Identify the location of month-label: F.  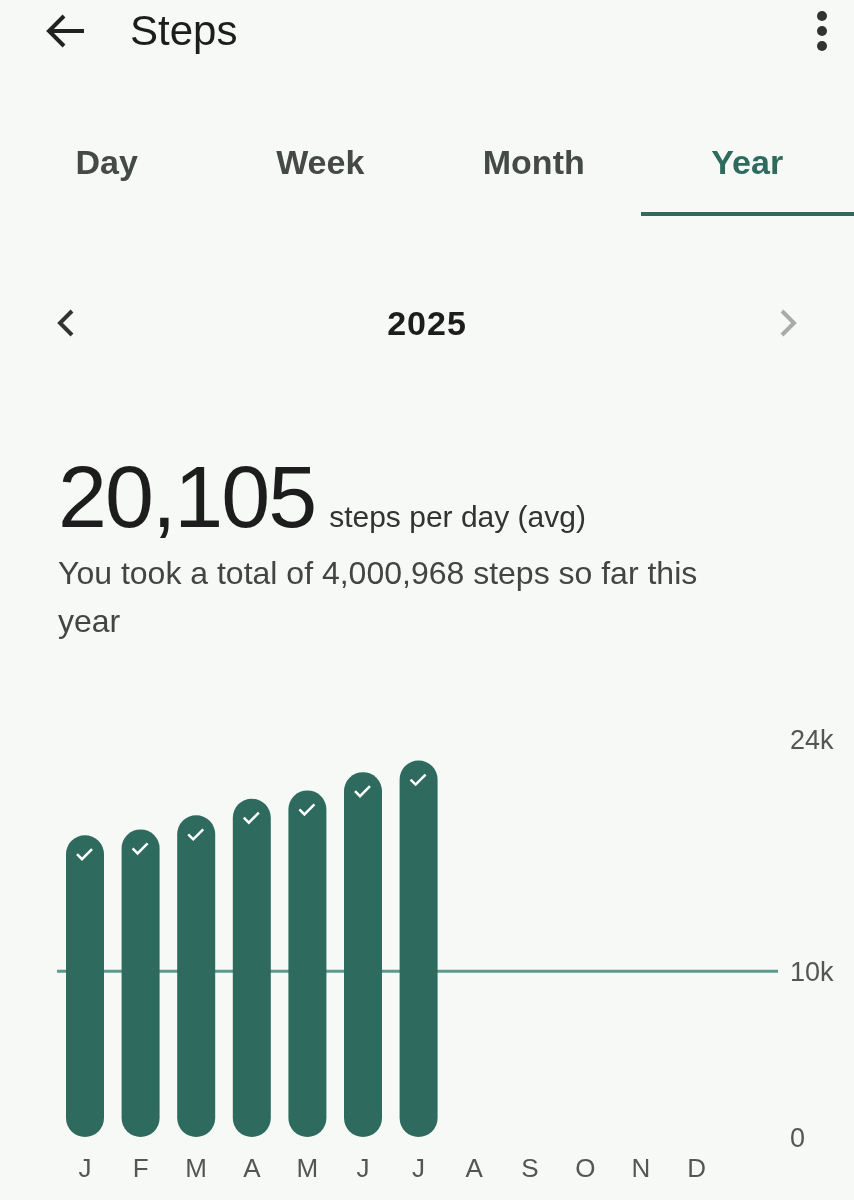
(140, 1168).